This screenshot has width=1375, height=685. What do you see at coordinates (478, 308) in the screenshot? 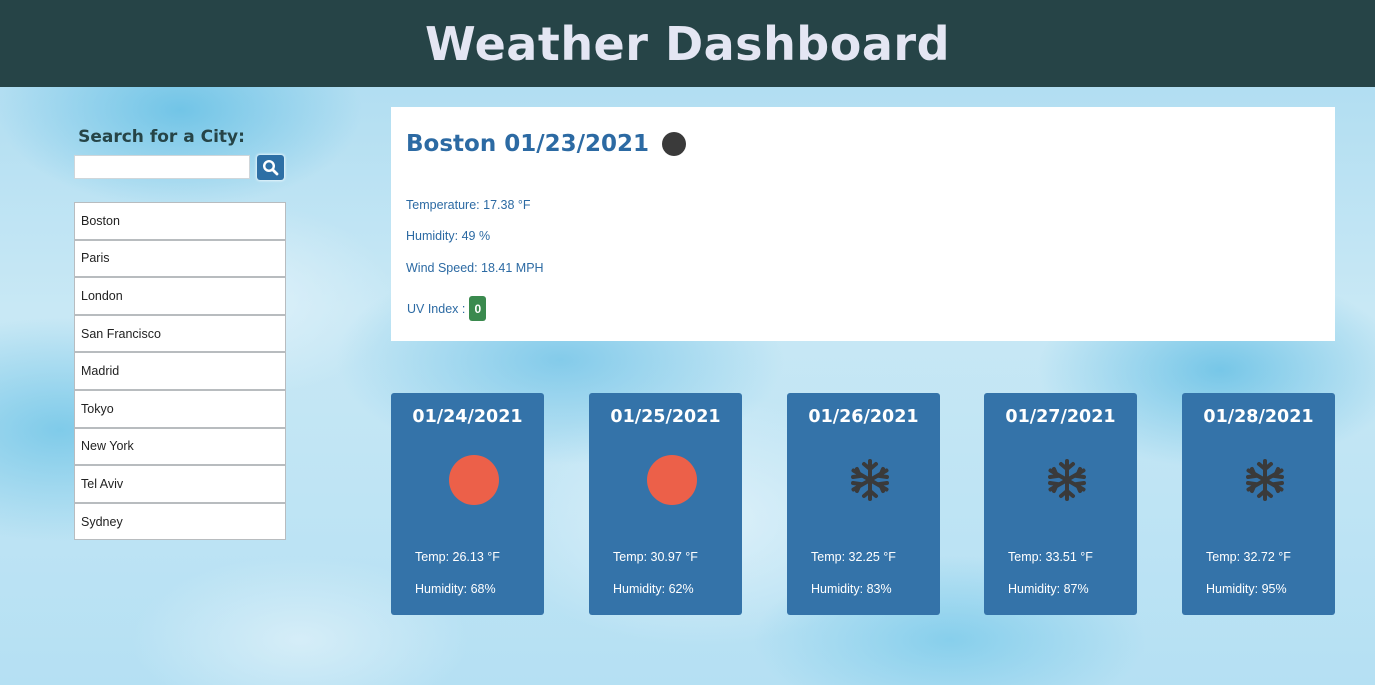
I see `uv-index-badge: 0` at bounding box center [478, 308].